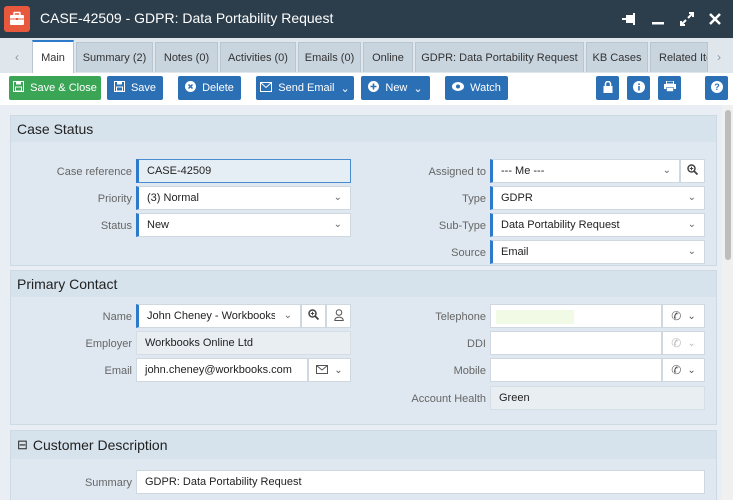 Image resolution: width=733 pixels, height=500 pixels. I want to click on scrollbar-thumb, so click(728, 185).